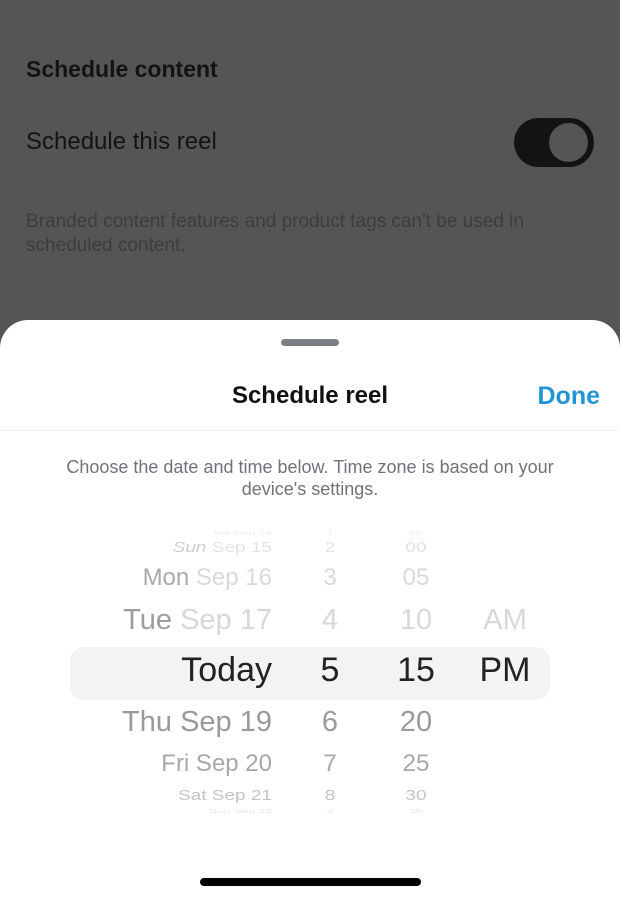  I want to click on date-option-selected: Today, so click(226, 670).